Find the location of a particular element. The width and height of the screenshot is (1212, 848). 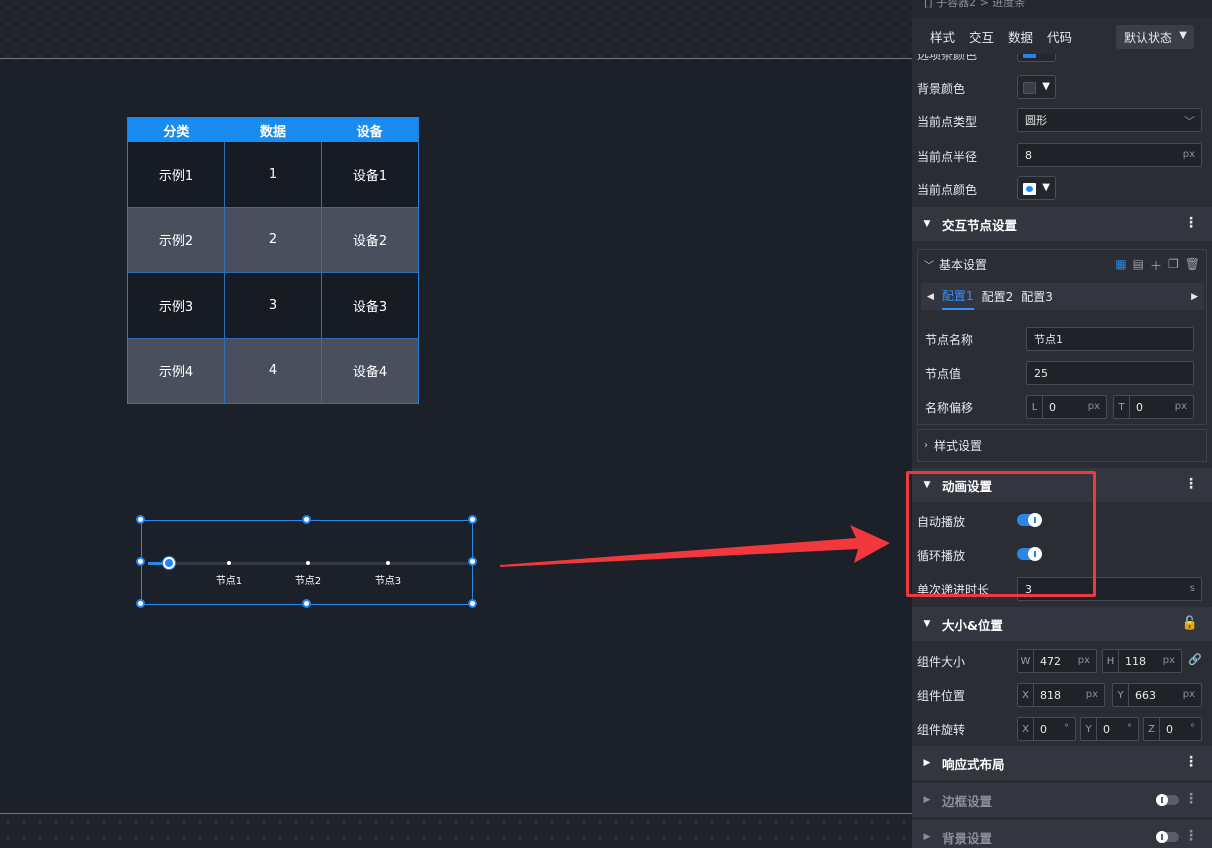

resize-handle-e is located at coordinates (472, 561).